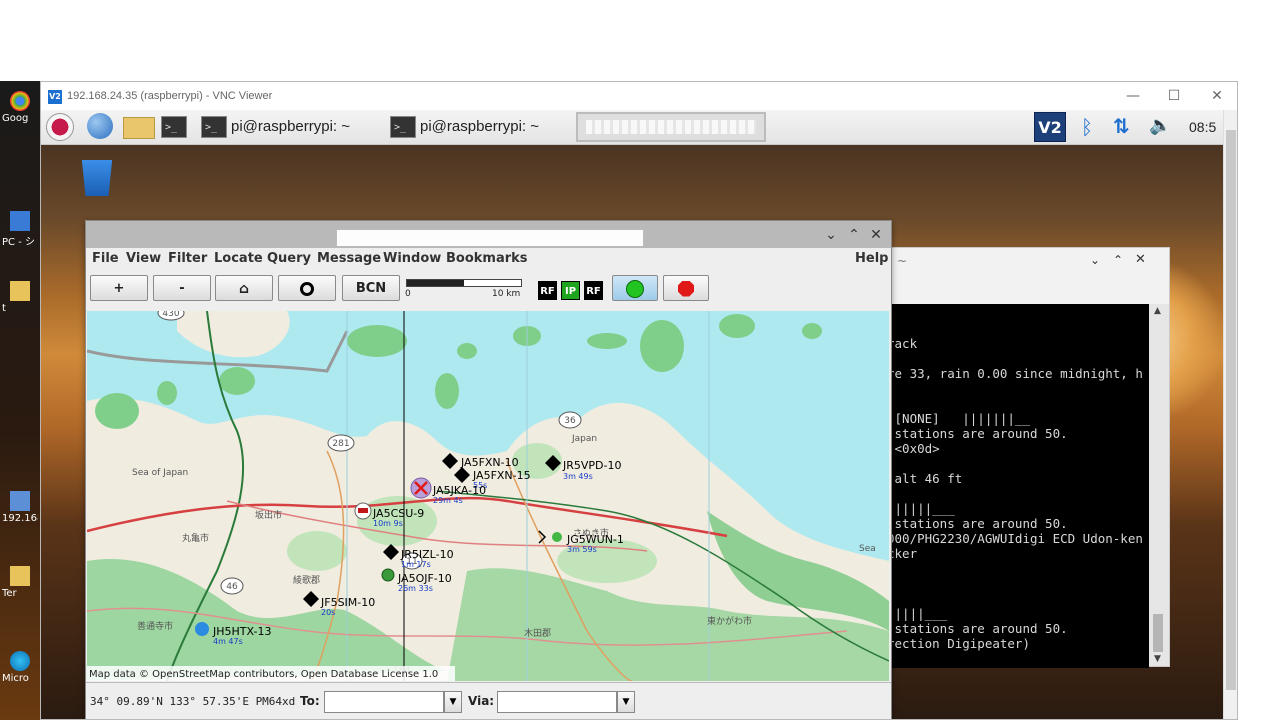 The width and height of the screenshot is (1280, 720). What do you see at coordinates (155, 626) in the screenshot?
I see `place-label: 善通寺市` at bounding box center [155, 626].